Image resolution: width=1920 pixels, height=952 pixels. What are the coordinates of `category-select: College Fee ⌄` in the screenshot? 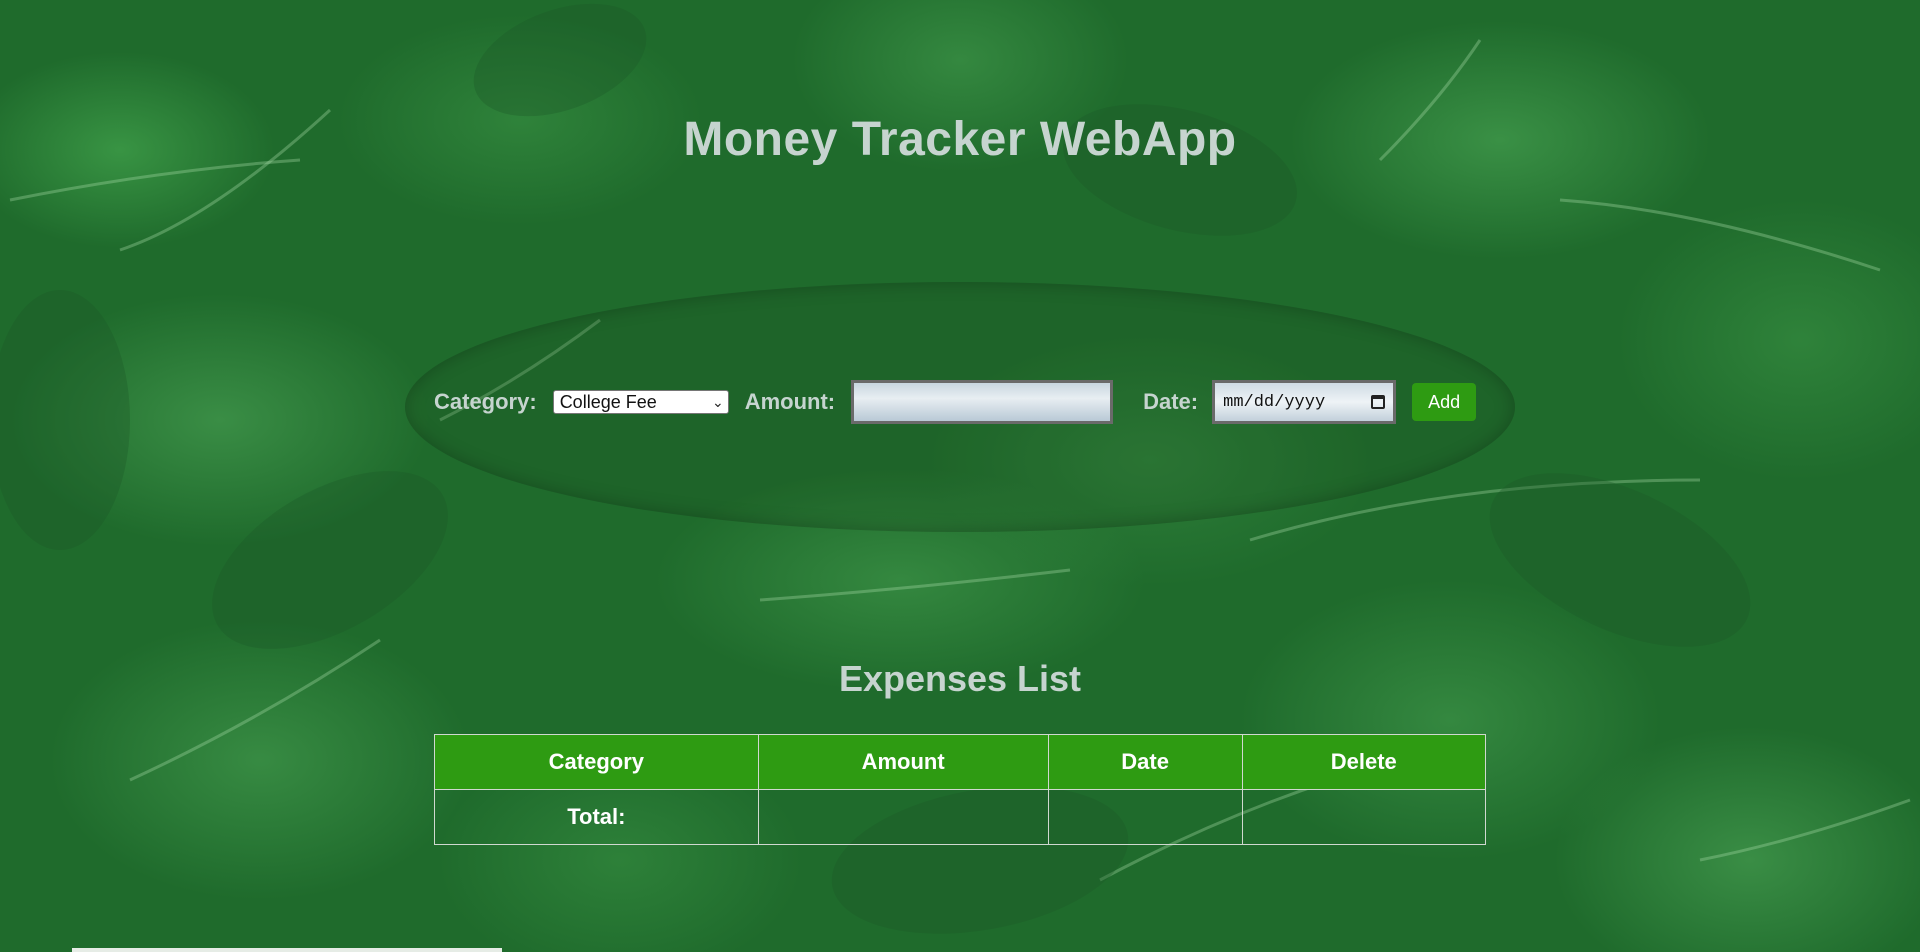 It's located at (640, 402).